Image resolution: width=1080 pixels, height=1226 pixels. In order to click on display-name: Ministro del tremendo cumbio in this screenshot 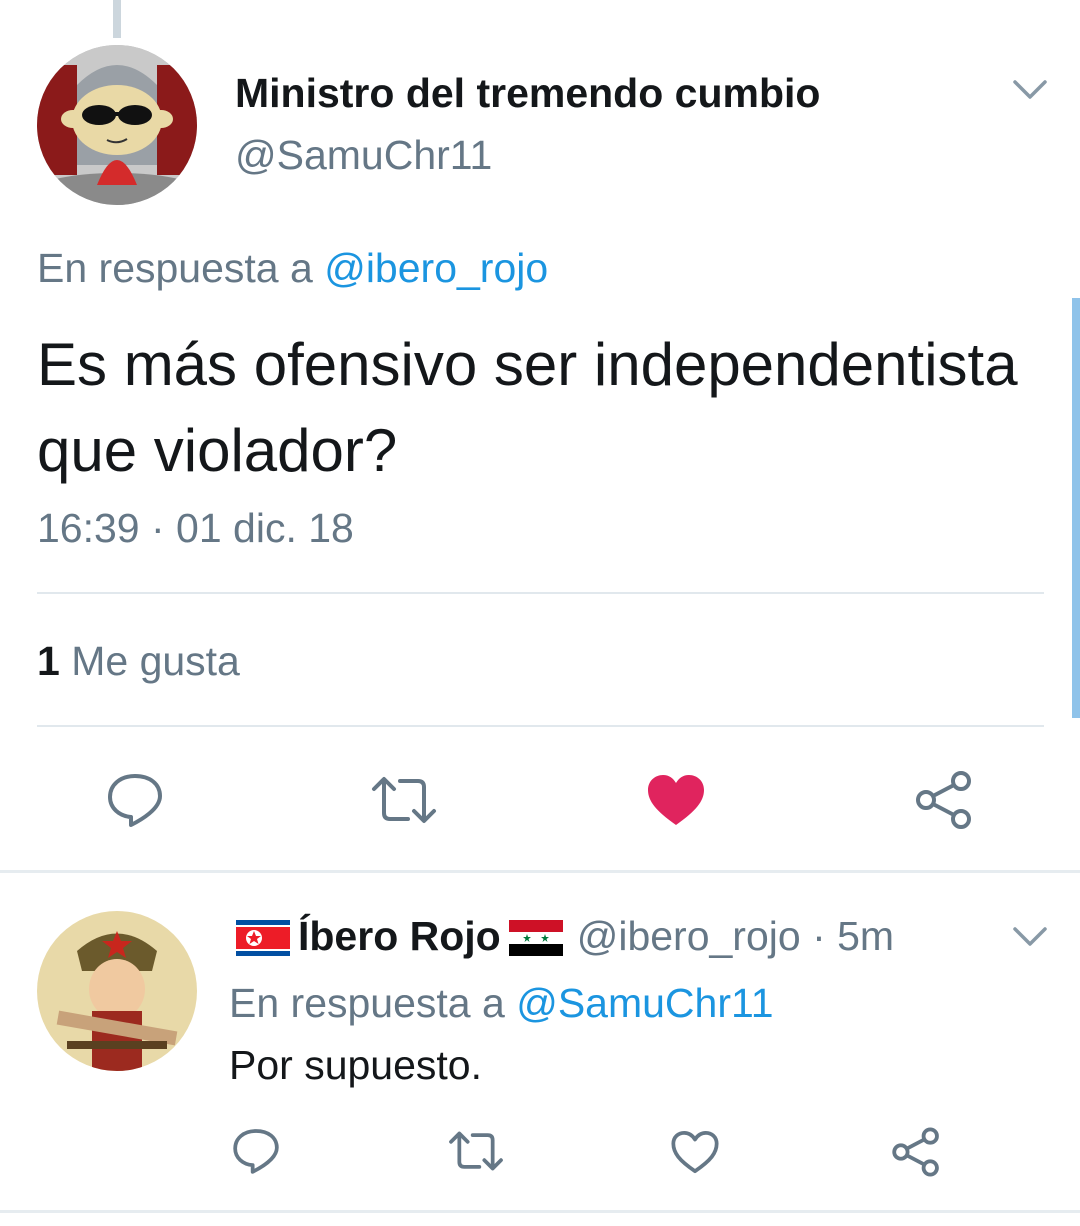, I will do `click(527, 93)`.